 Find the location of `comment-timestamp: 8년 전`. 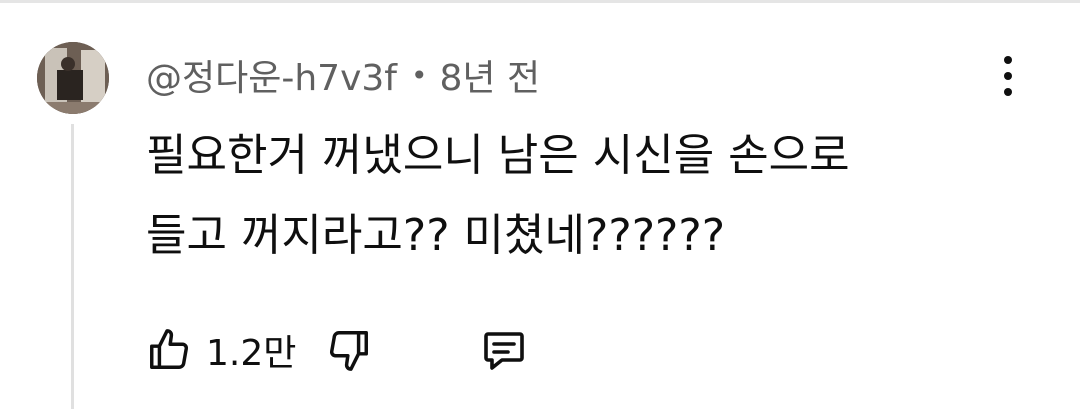

comment-timestamp: 8년 전 is located at coordinates (489, 75).